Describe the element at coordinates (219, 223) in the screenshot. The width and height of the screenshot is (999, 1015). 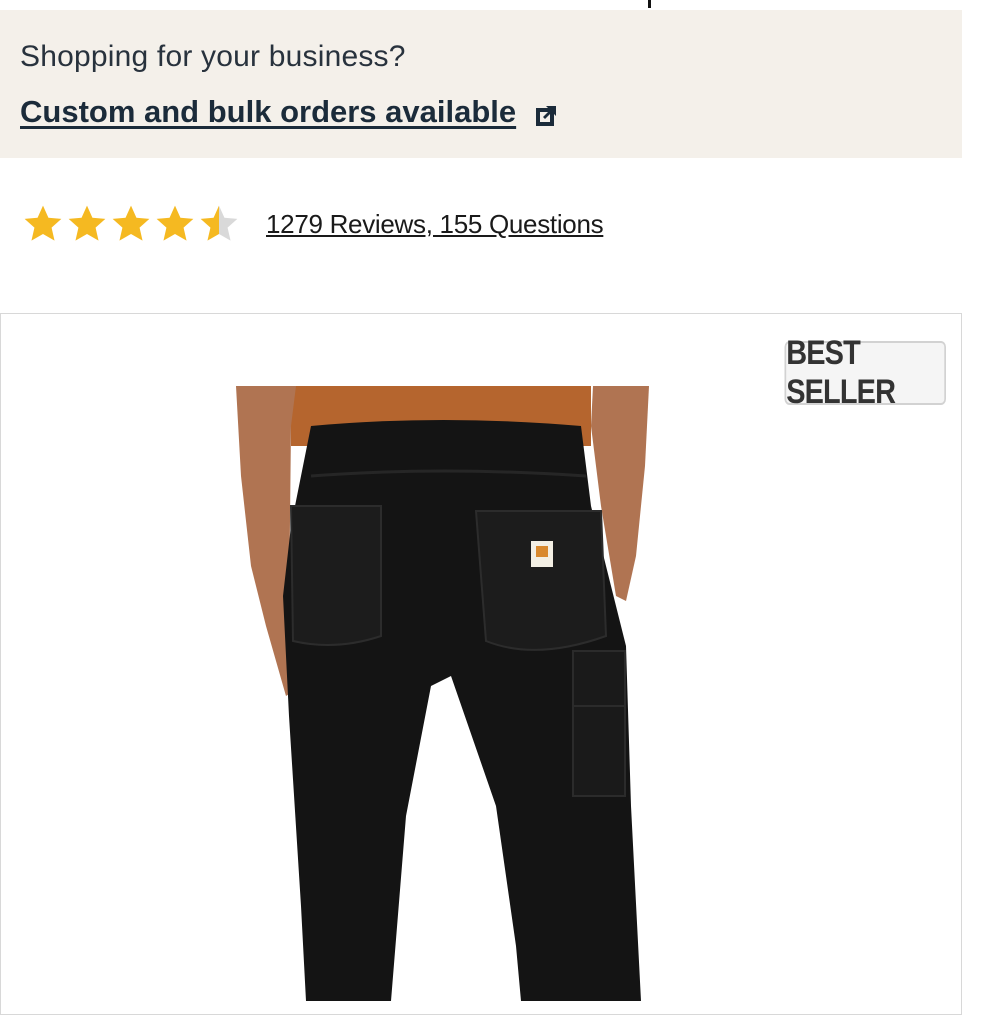
I see `half-star-icon` at that location.